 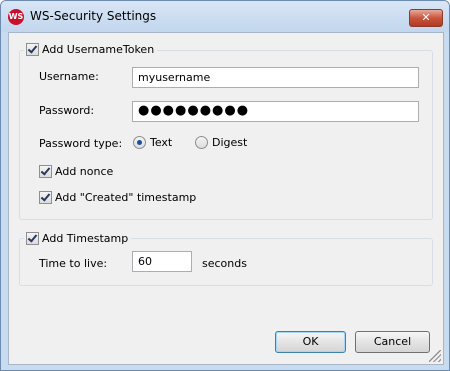 I want to click on username-label: Username:, so click(x=69, y=76).